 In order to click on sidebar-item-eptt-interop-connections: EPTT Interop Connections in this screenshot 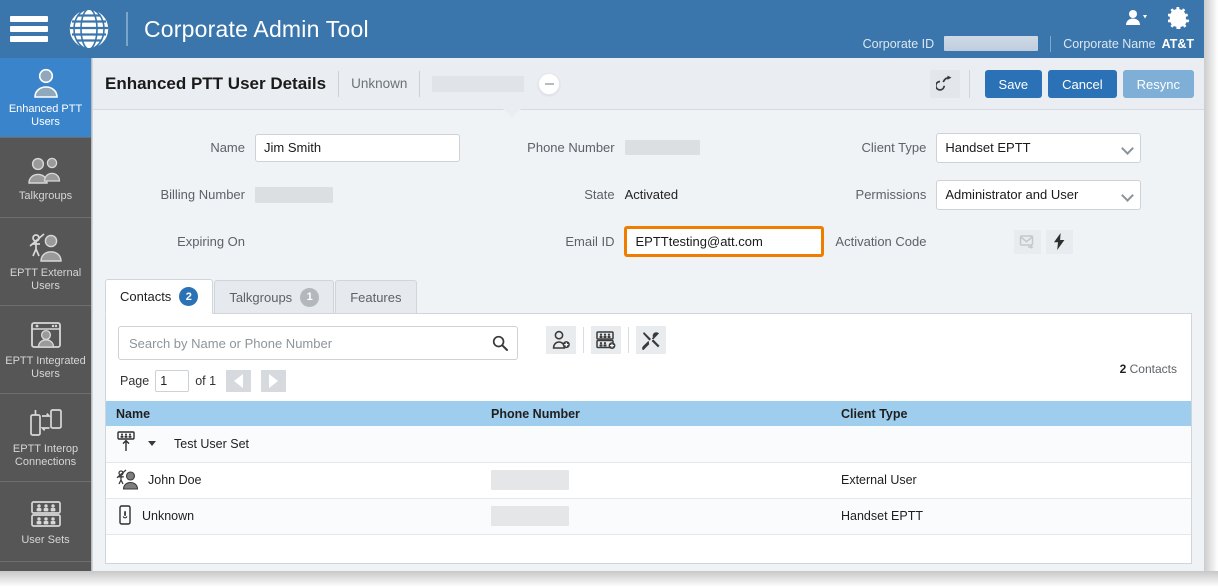, I will do `click(45, 438)`.